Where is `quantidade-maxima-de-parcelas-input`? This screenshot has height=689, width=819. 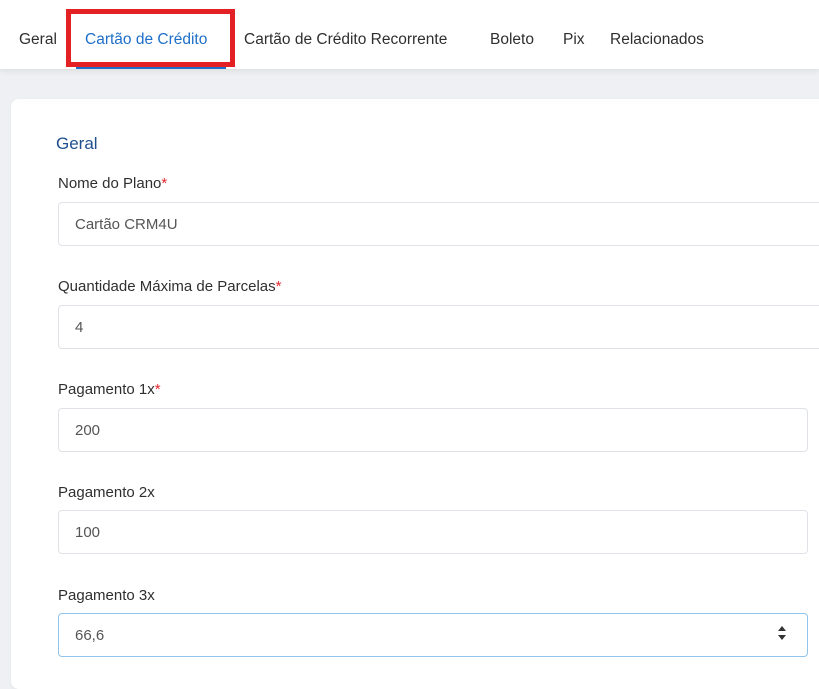 quantidade-maxima-de-parcelas-input is located at coordinates (438, 327).